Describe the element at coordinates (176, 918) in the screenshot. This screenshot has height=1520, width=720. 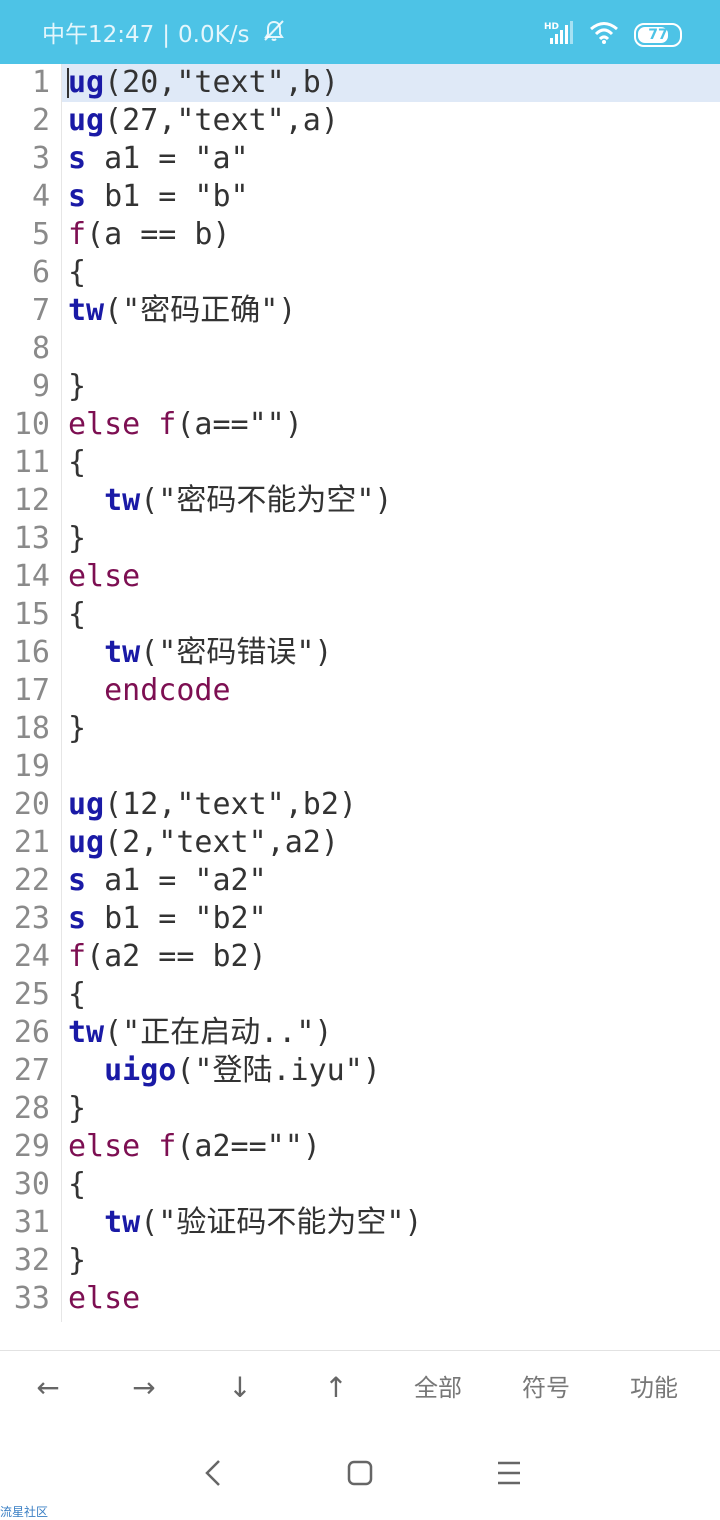
I see `code-token: b1 = "b2"` at that location.